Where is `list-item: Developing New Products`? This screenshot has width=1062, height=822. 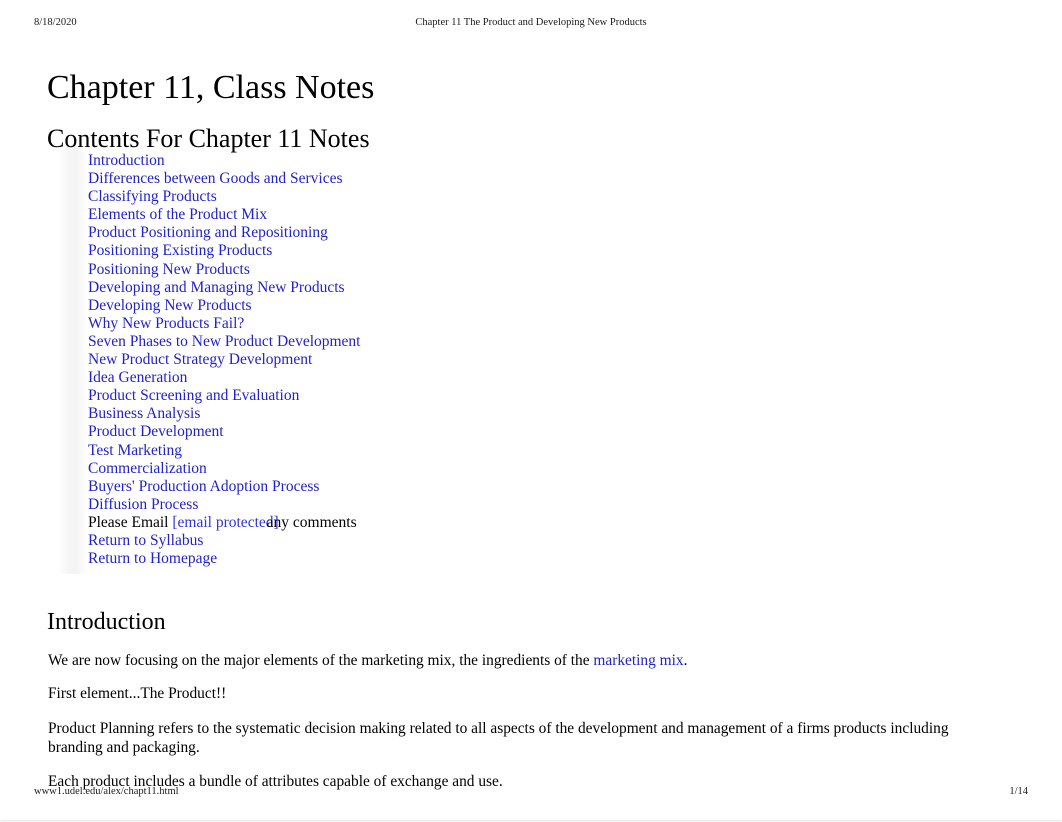 list-item: Developing New Products is located at coordinates (438, 306).